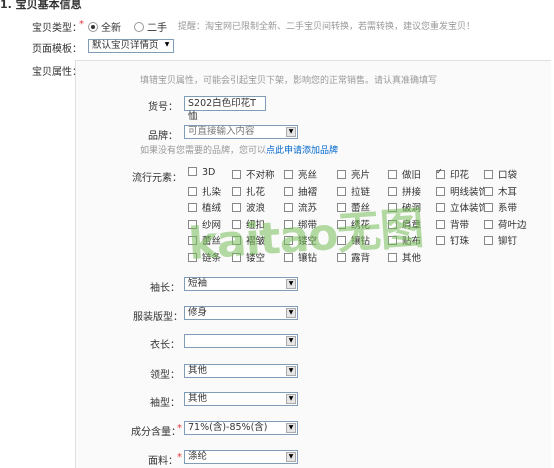 The image size is (554, 468). What do you see at coordinates (460, 225) in the screenshot?
I see `element-option-label: 背带` at bounding box center [460, 225].